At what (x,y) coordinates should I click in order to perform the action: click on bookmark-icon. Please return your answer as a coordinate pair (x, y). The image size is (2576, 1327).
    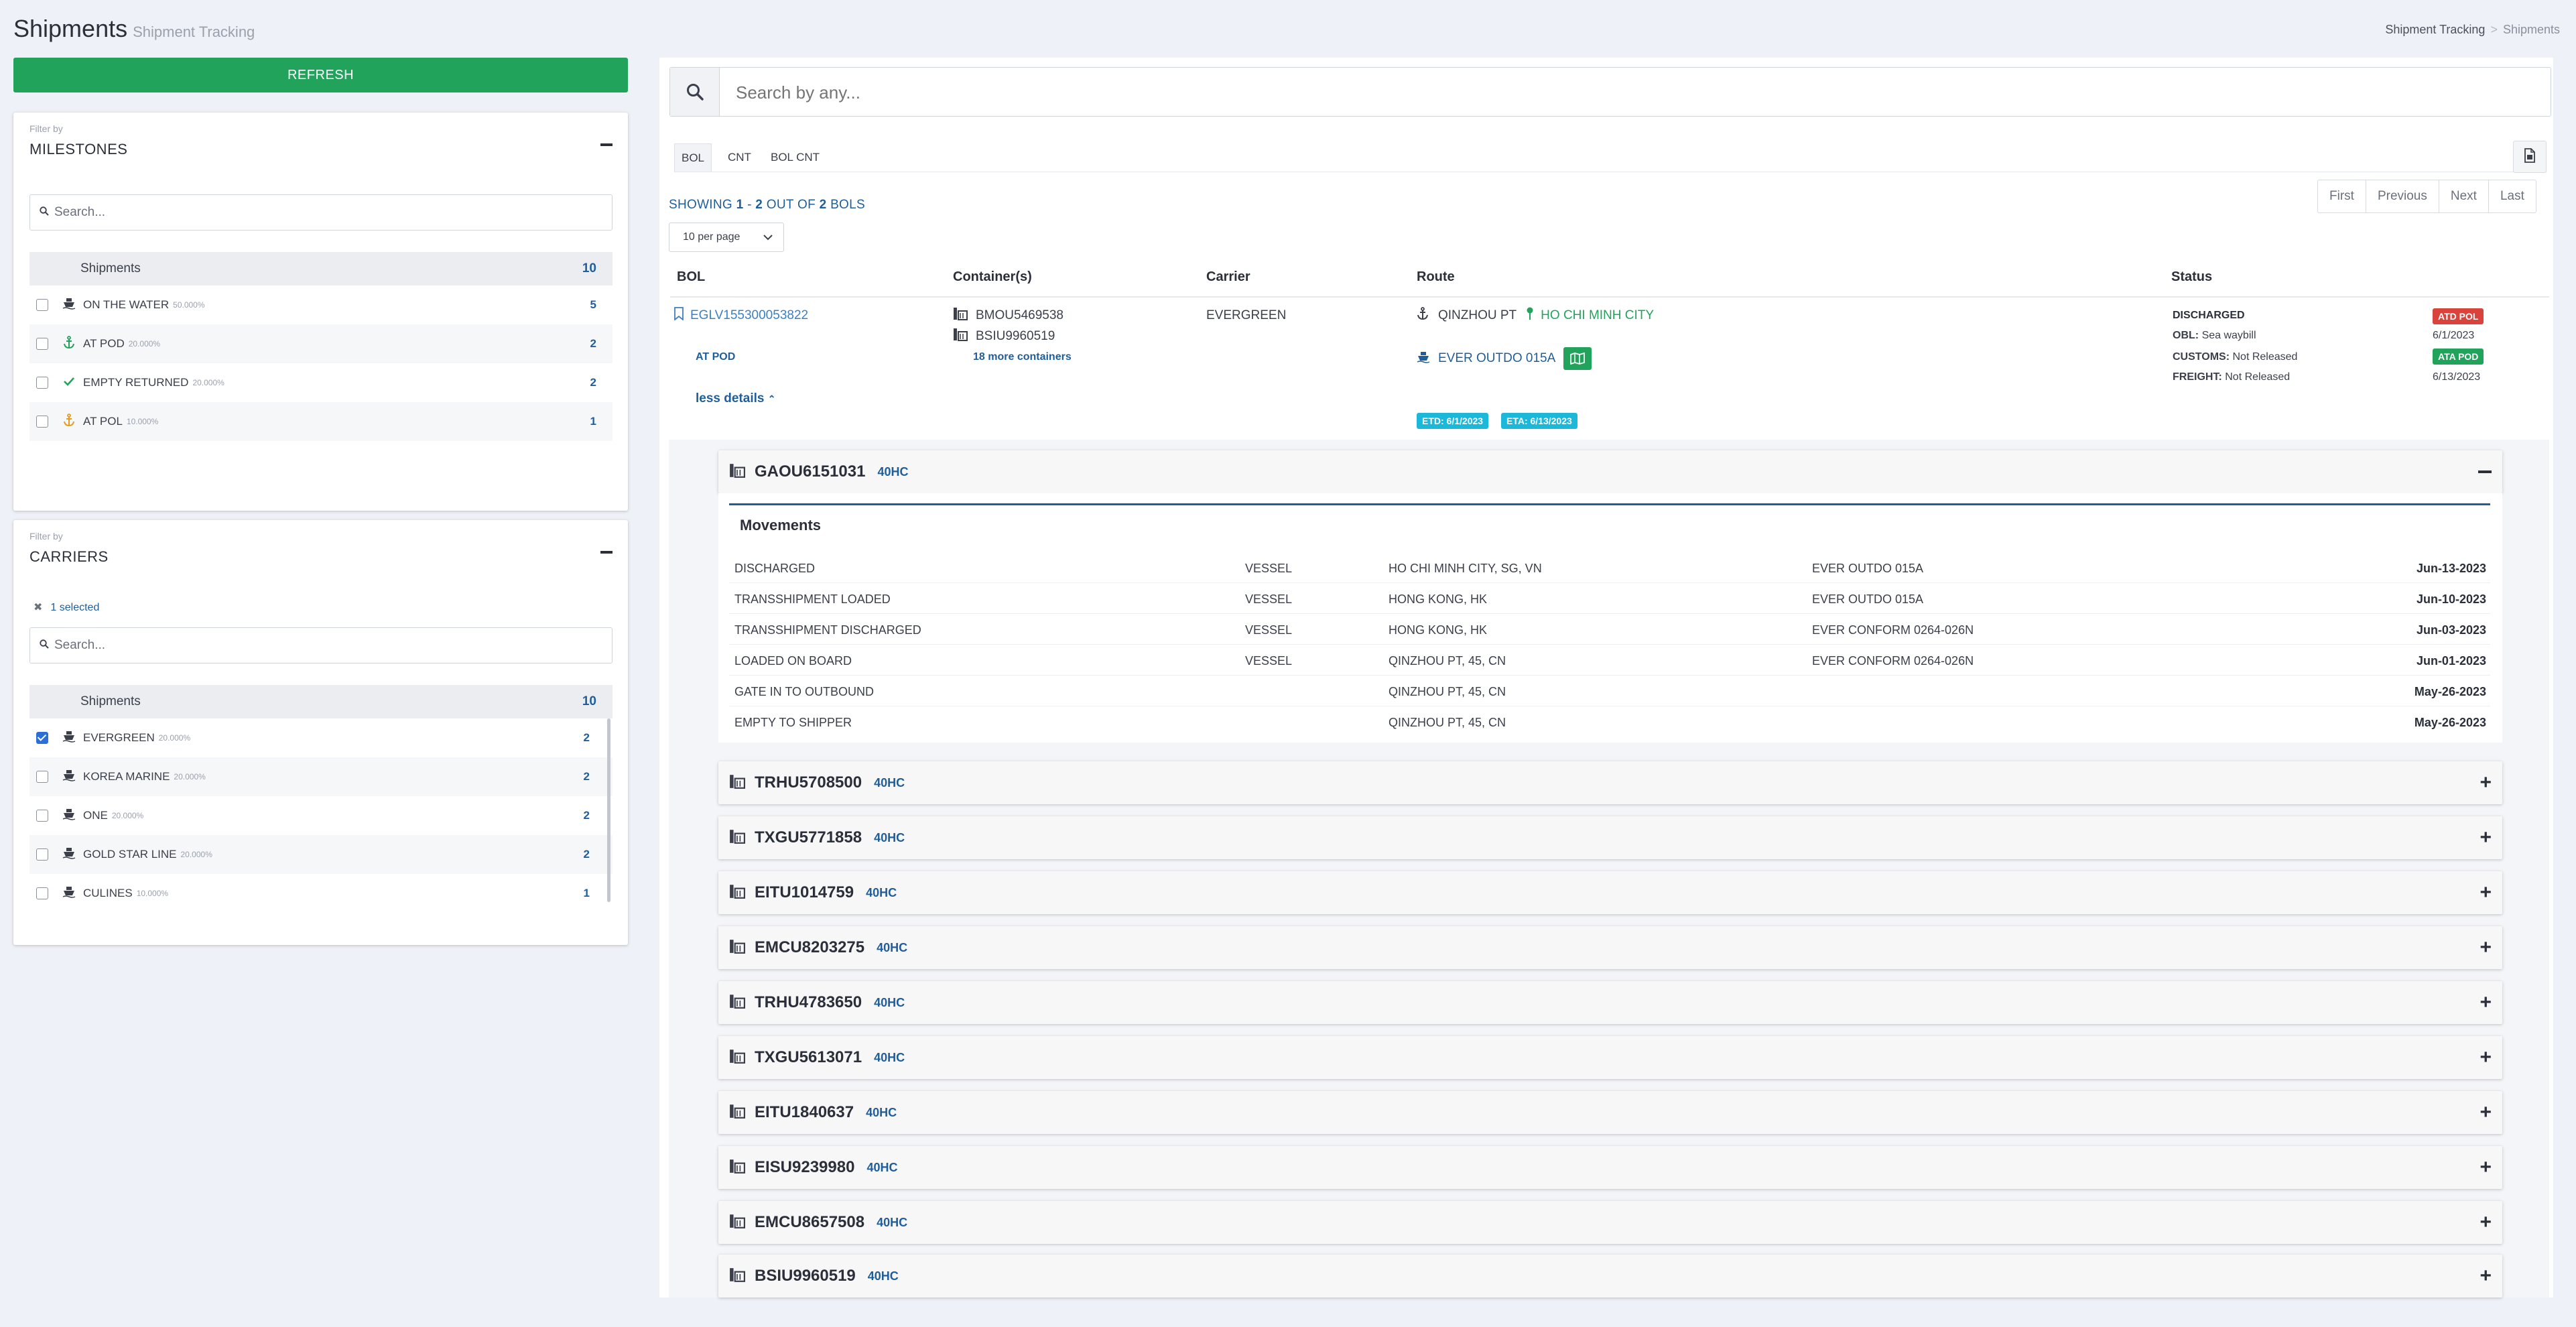
    Looking at the image, I should click on (679, 315).